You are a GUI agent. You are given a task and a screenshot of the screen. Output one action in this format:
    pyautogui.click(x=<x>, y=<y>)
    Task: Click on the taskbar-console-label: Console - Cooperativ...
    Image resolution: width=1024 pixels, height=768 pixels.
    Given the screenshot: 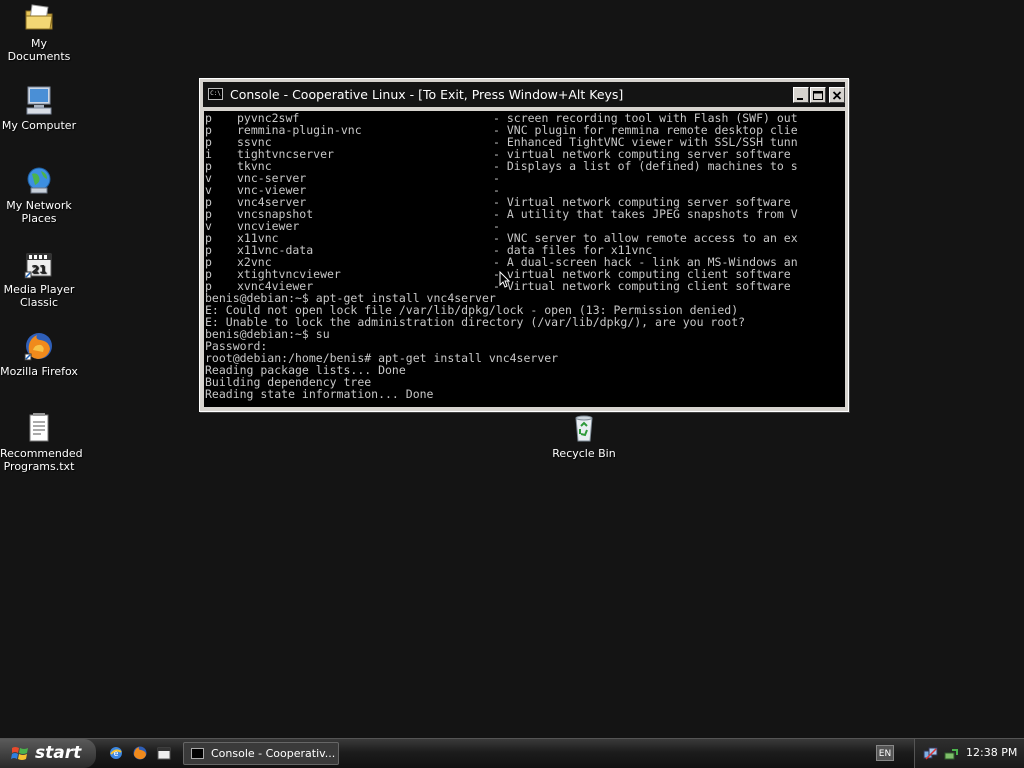 What is the action you would take?
    pyautogui.click(x=273, y=753)
    